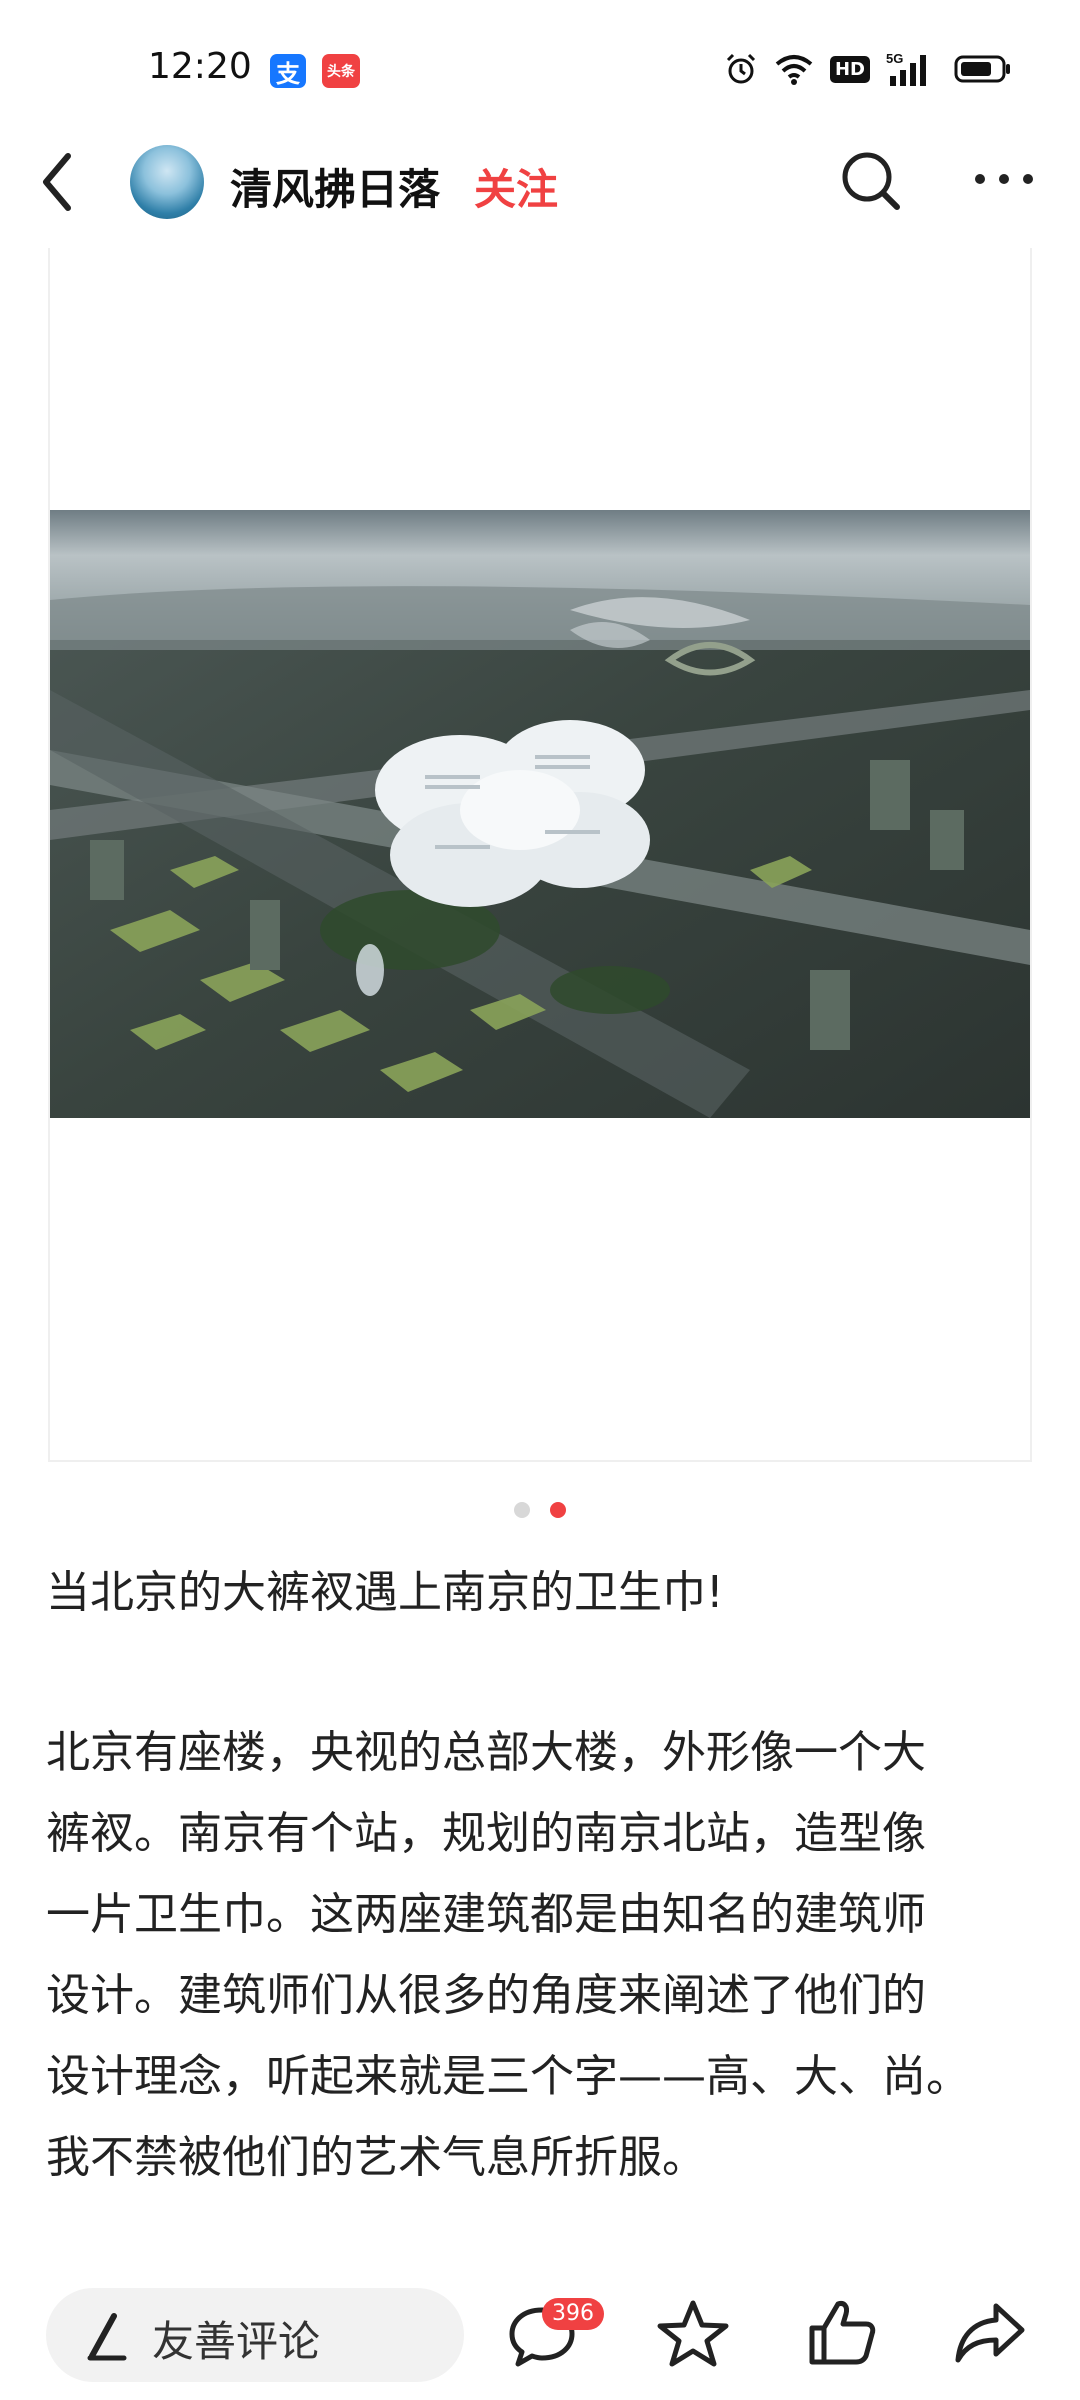 The image size is (1080, 2400). Describe the element at coordinates (236, 2338) in the screenshot. I see `comment-placeholder: 友善评论` at that location.